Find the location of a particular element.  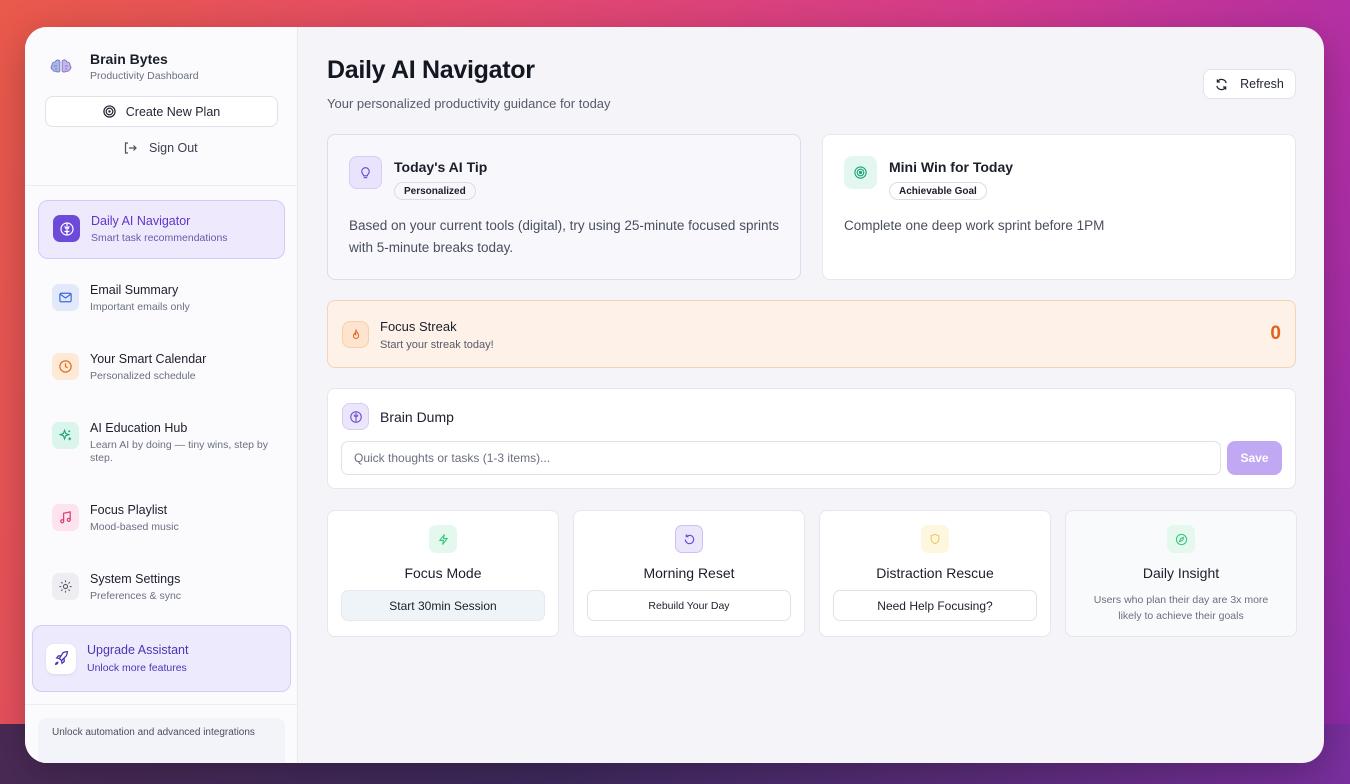

focus-mode-card: Focus Mode Start 30min Session is located at coordinates (443, 573).